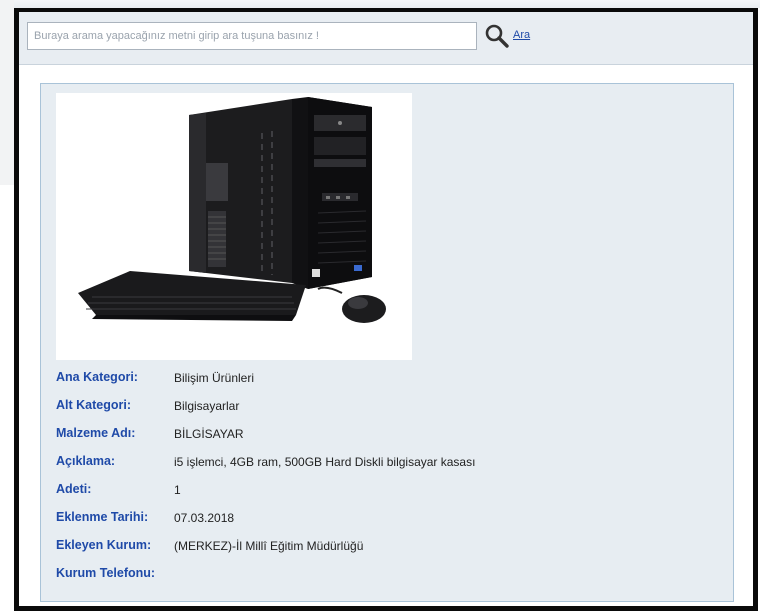 This screenshot has width=760, height=616. Describe the element at coordinates (97, 377) in the screenshot. I see `detail-label: Ana Kategori:` at that location.